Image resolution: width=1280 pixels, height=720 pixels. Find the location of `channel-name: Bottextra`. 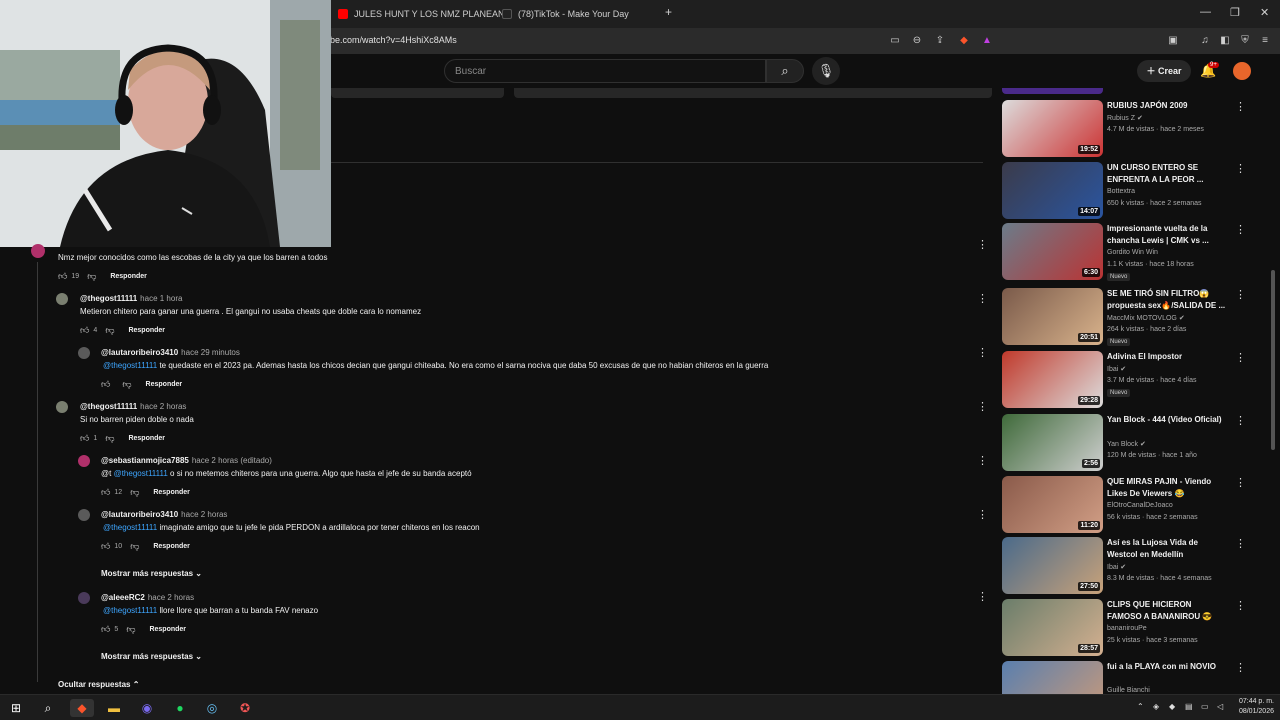

channel-name: Bottextra is located at coordinates (1121, 191).